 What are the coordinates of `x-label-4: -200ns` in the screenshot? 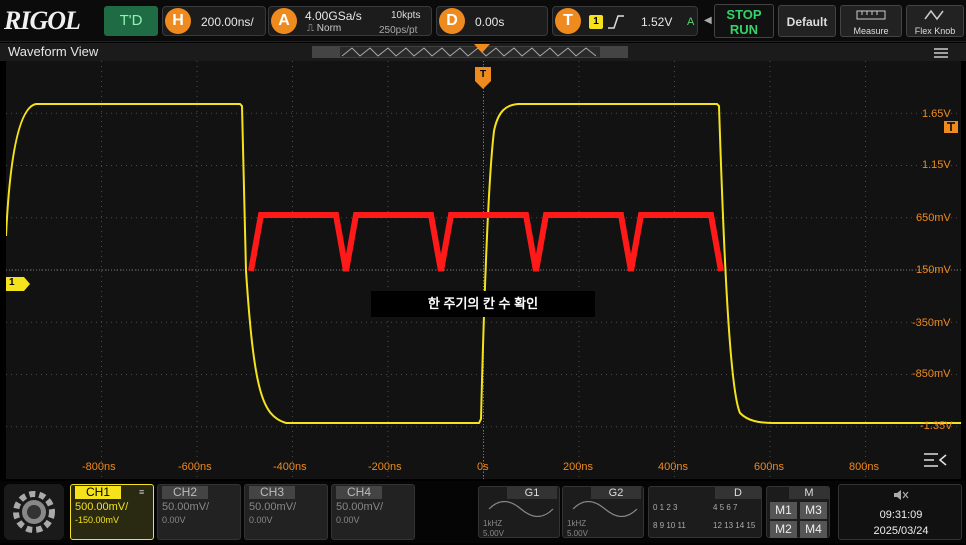 It's located at (385, 467).